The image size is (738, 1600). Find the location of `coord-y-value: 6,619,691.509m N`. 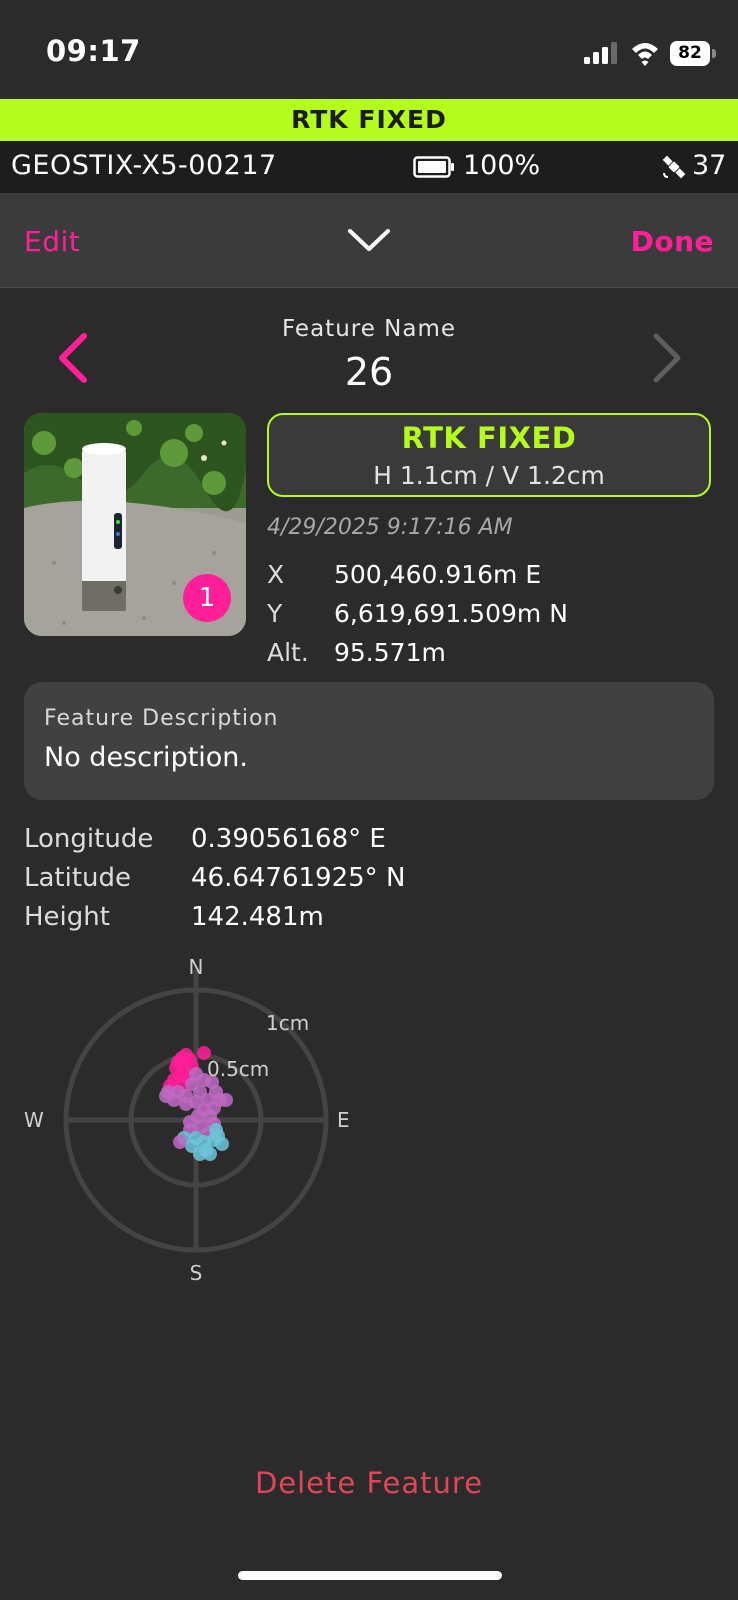

coord-y-value: 6,619,691.509m N is located at coordinates (451, 613).